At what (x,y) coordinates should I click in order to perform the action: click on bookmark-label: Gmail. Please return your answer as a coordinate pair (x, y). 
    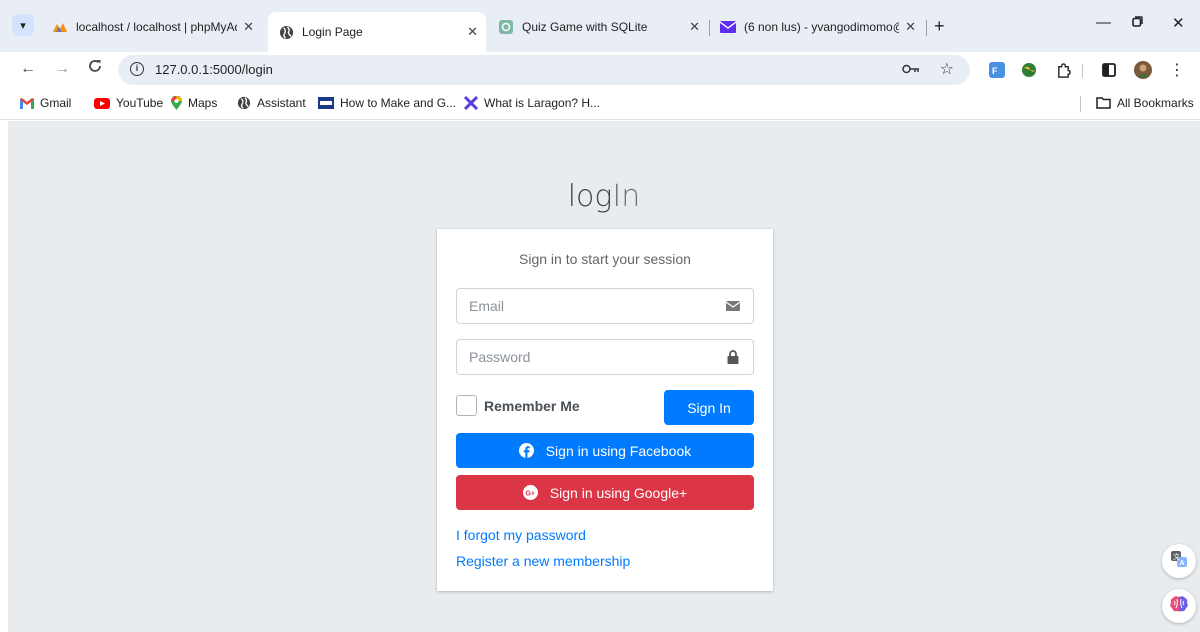
    Looking at the image, I should click on (56, 103).